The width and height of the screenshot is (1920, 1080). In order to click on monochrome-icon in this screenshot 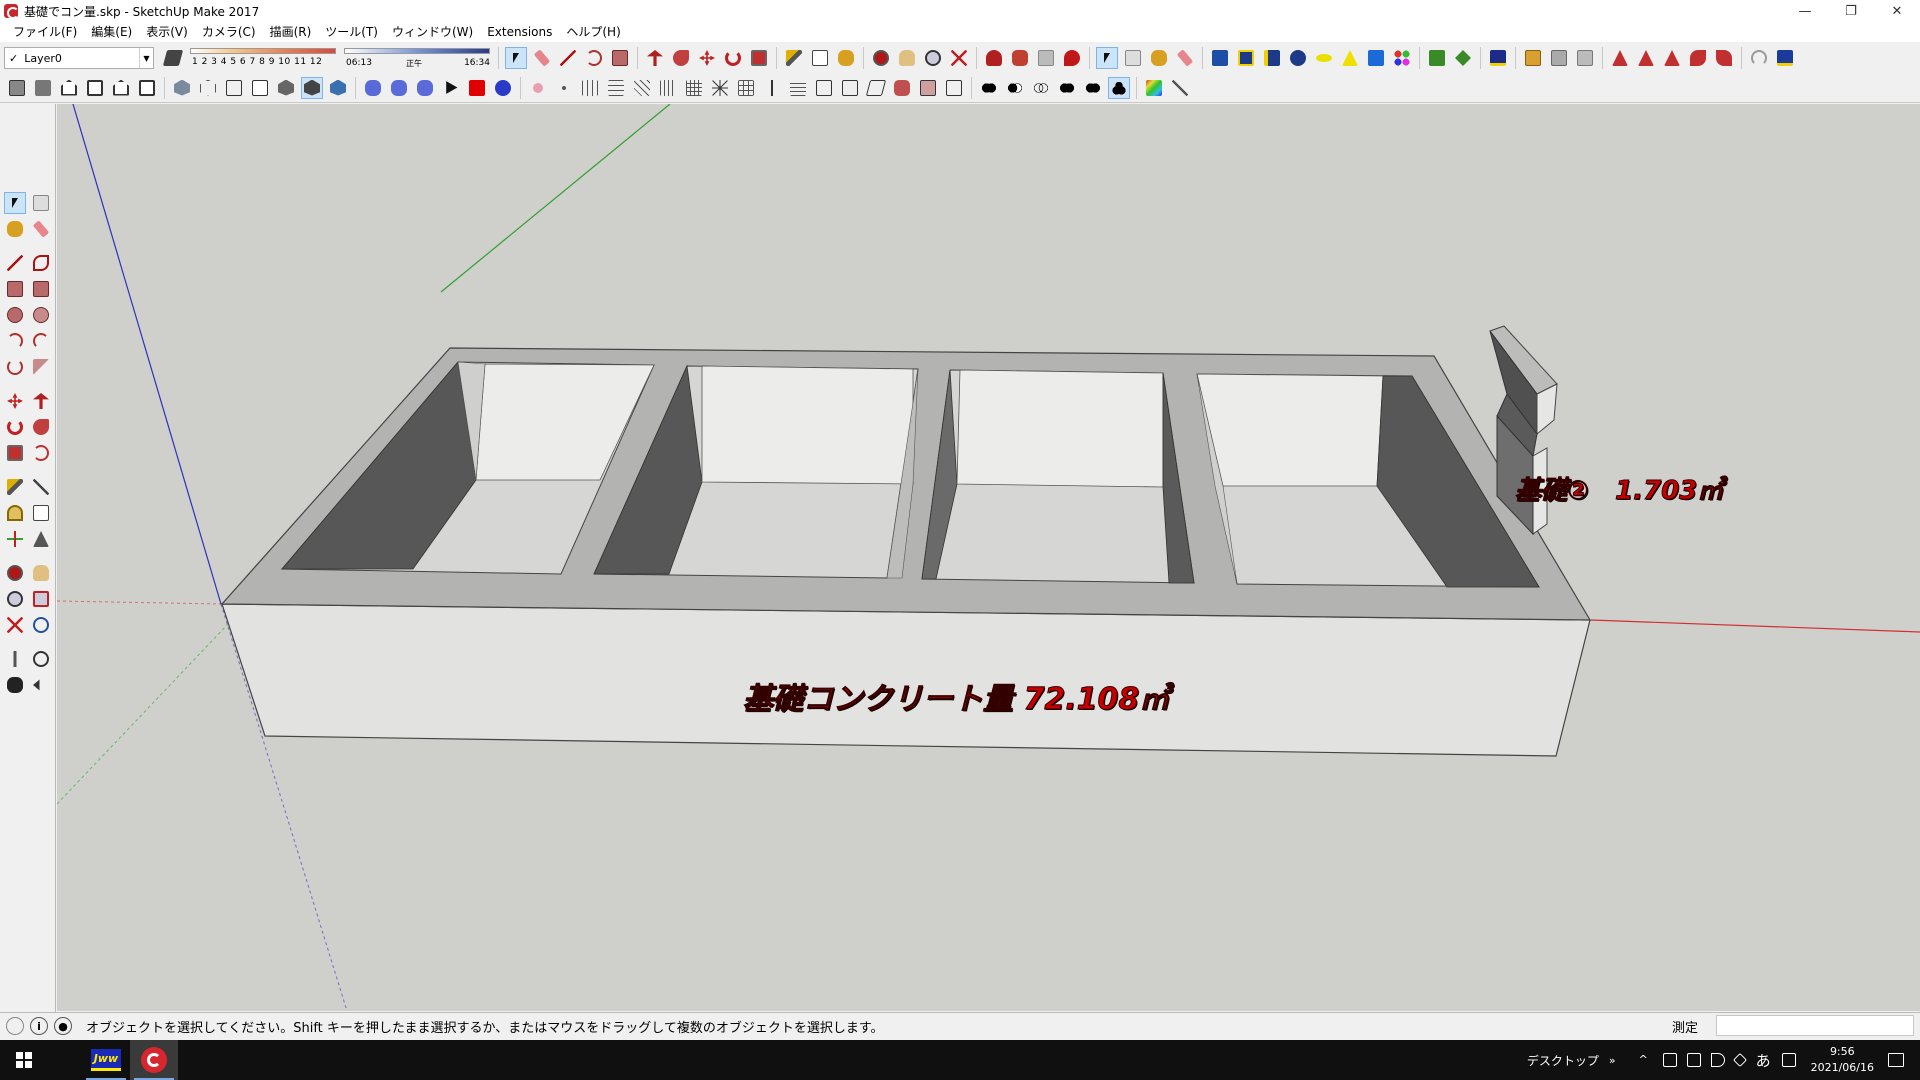, I will do `click(338, 88)`.